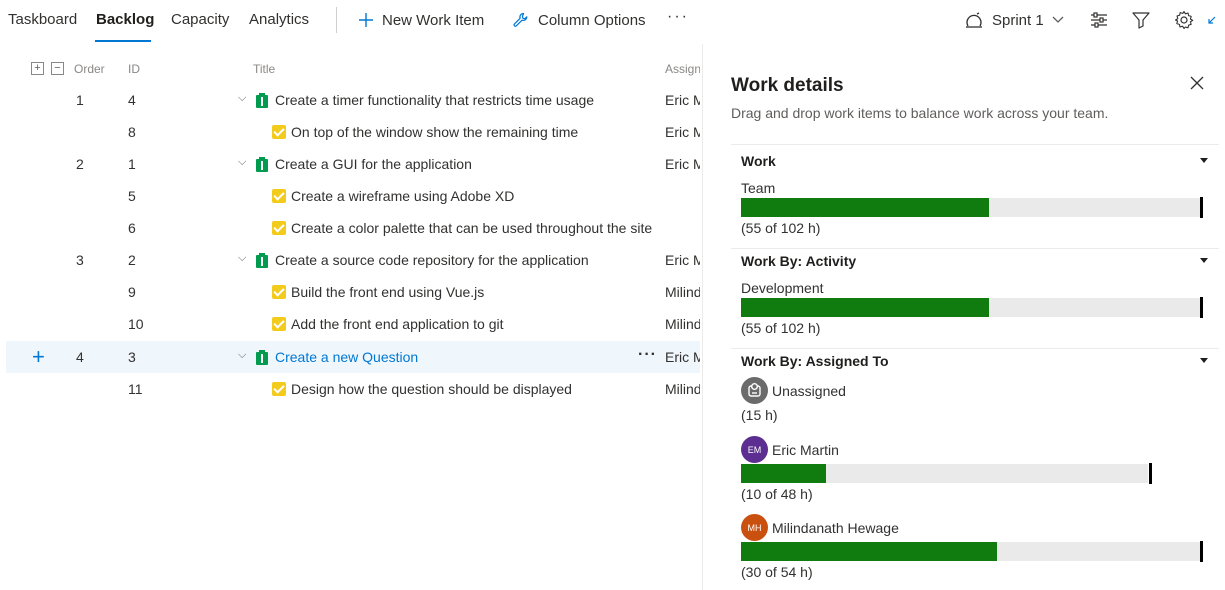 The image size is (1225, 590). I want to click on tab-taskboard: Taskboard, so click(42, 19).